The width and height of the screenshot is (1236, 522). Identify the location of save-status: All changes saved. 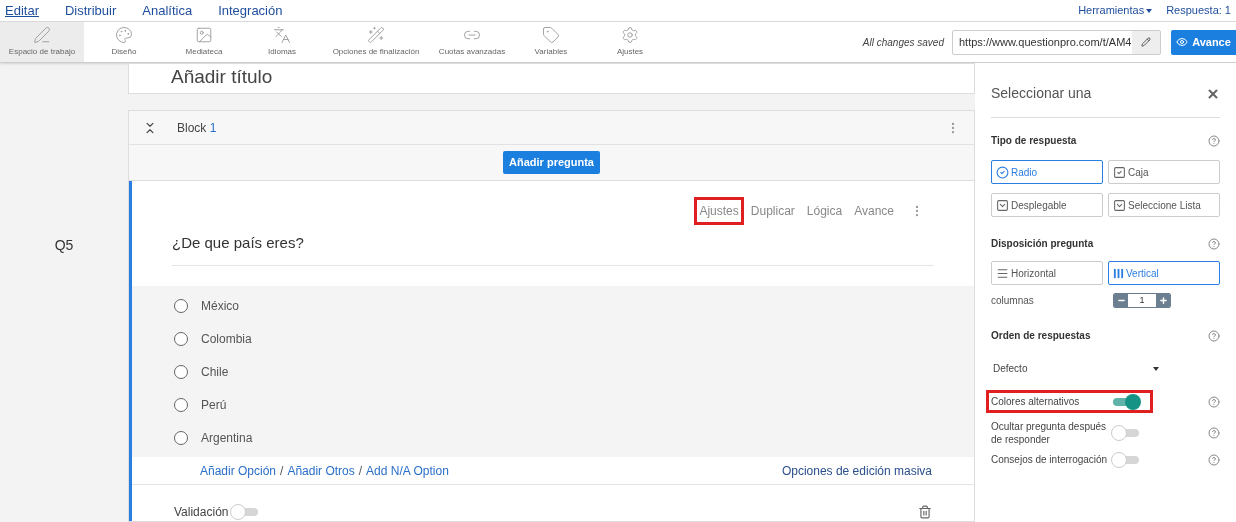
(903, 42).